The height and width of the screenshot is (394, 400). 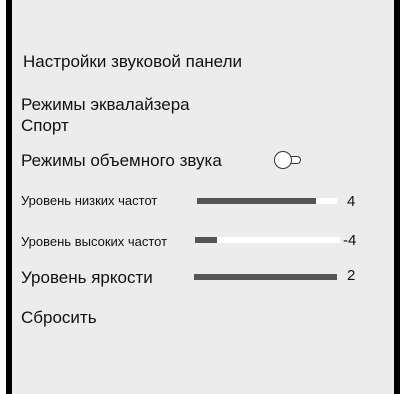 I want to click on reset-button: Сбросить, so click(x=59, y=317).